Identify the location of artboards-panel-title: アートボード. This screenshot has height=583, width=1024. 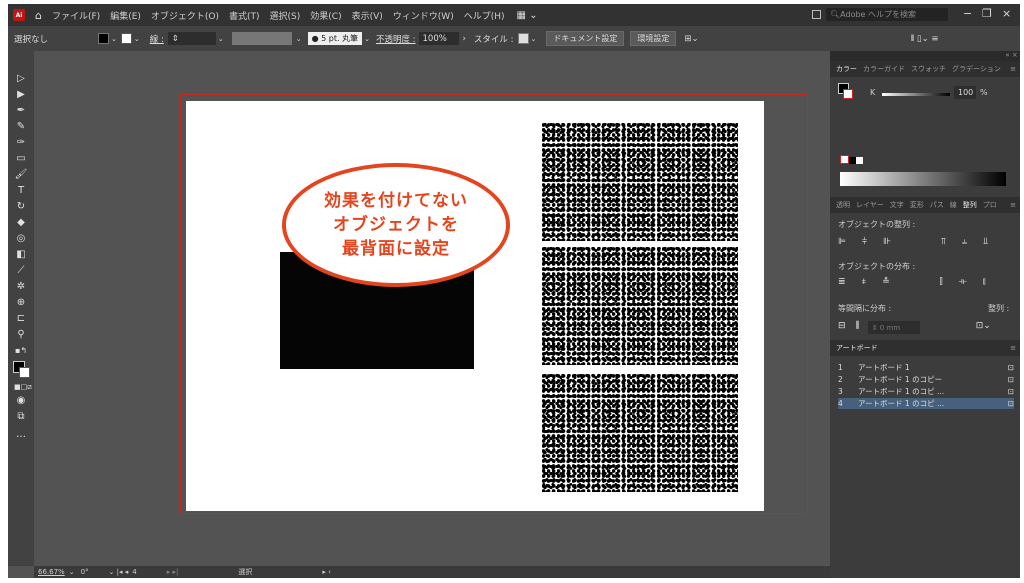
(857, 348).